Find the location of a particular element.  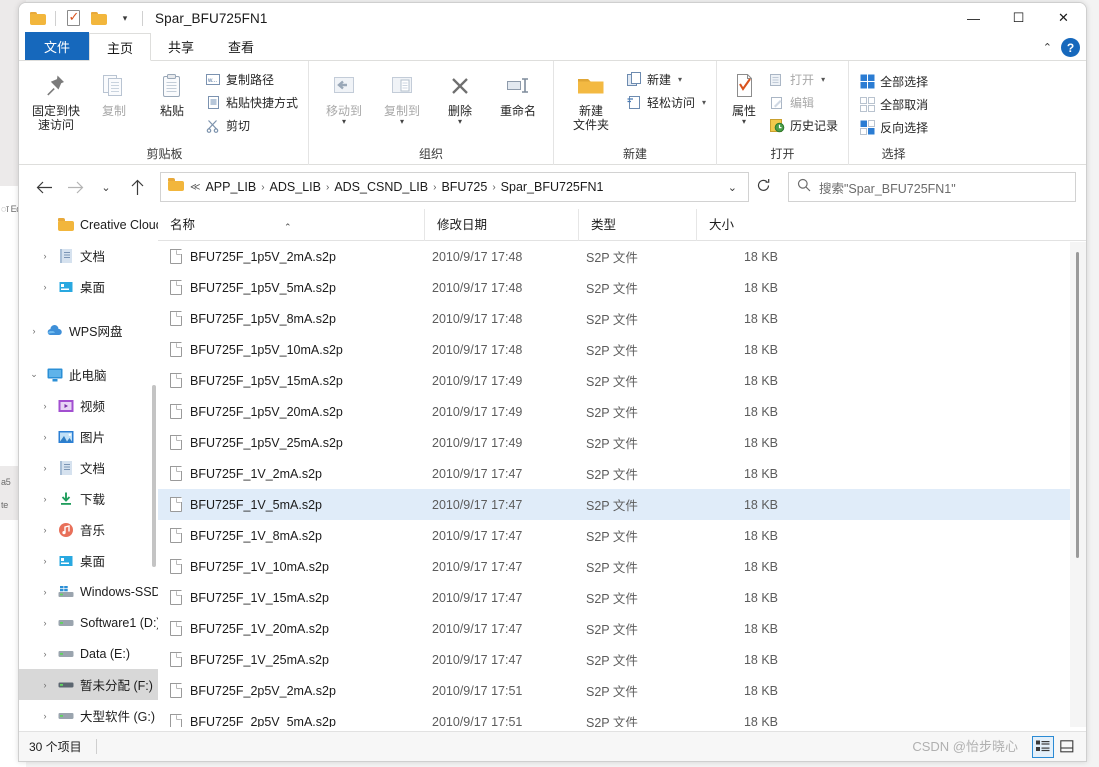

select-all-button: 全部选择 is located at coordinates (893, 81).